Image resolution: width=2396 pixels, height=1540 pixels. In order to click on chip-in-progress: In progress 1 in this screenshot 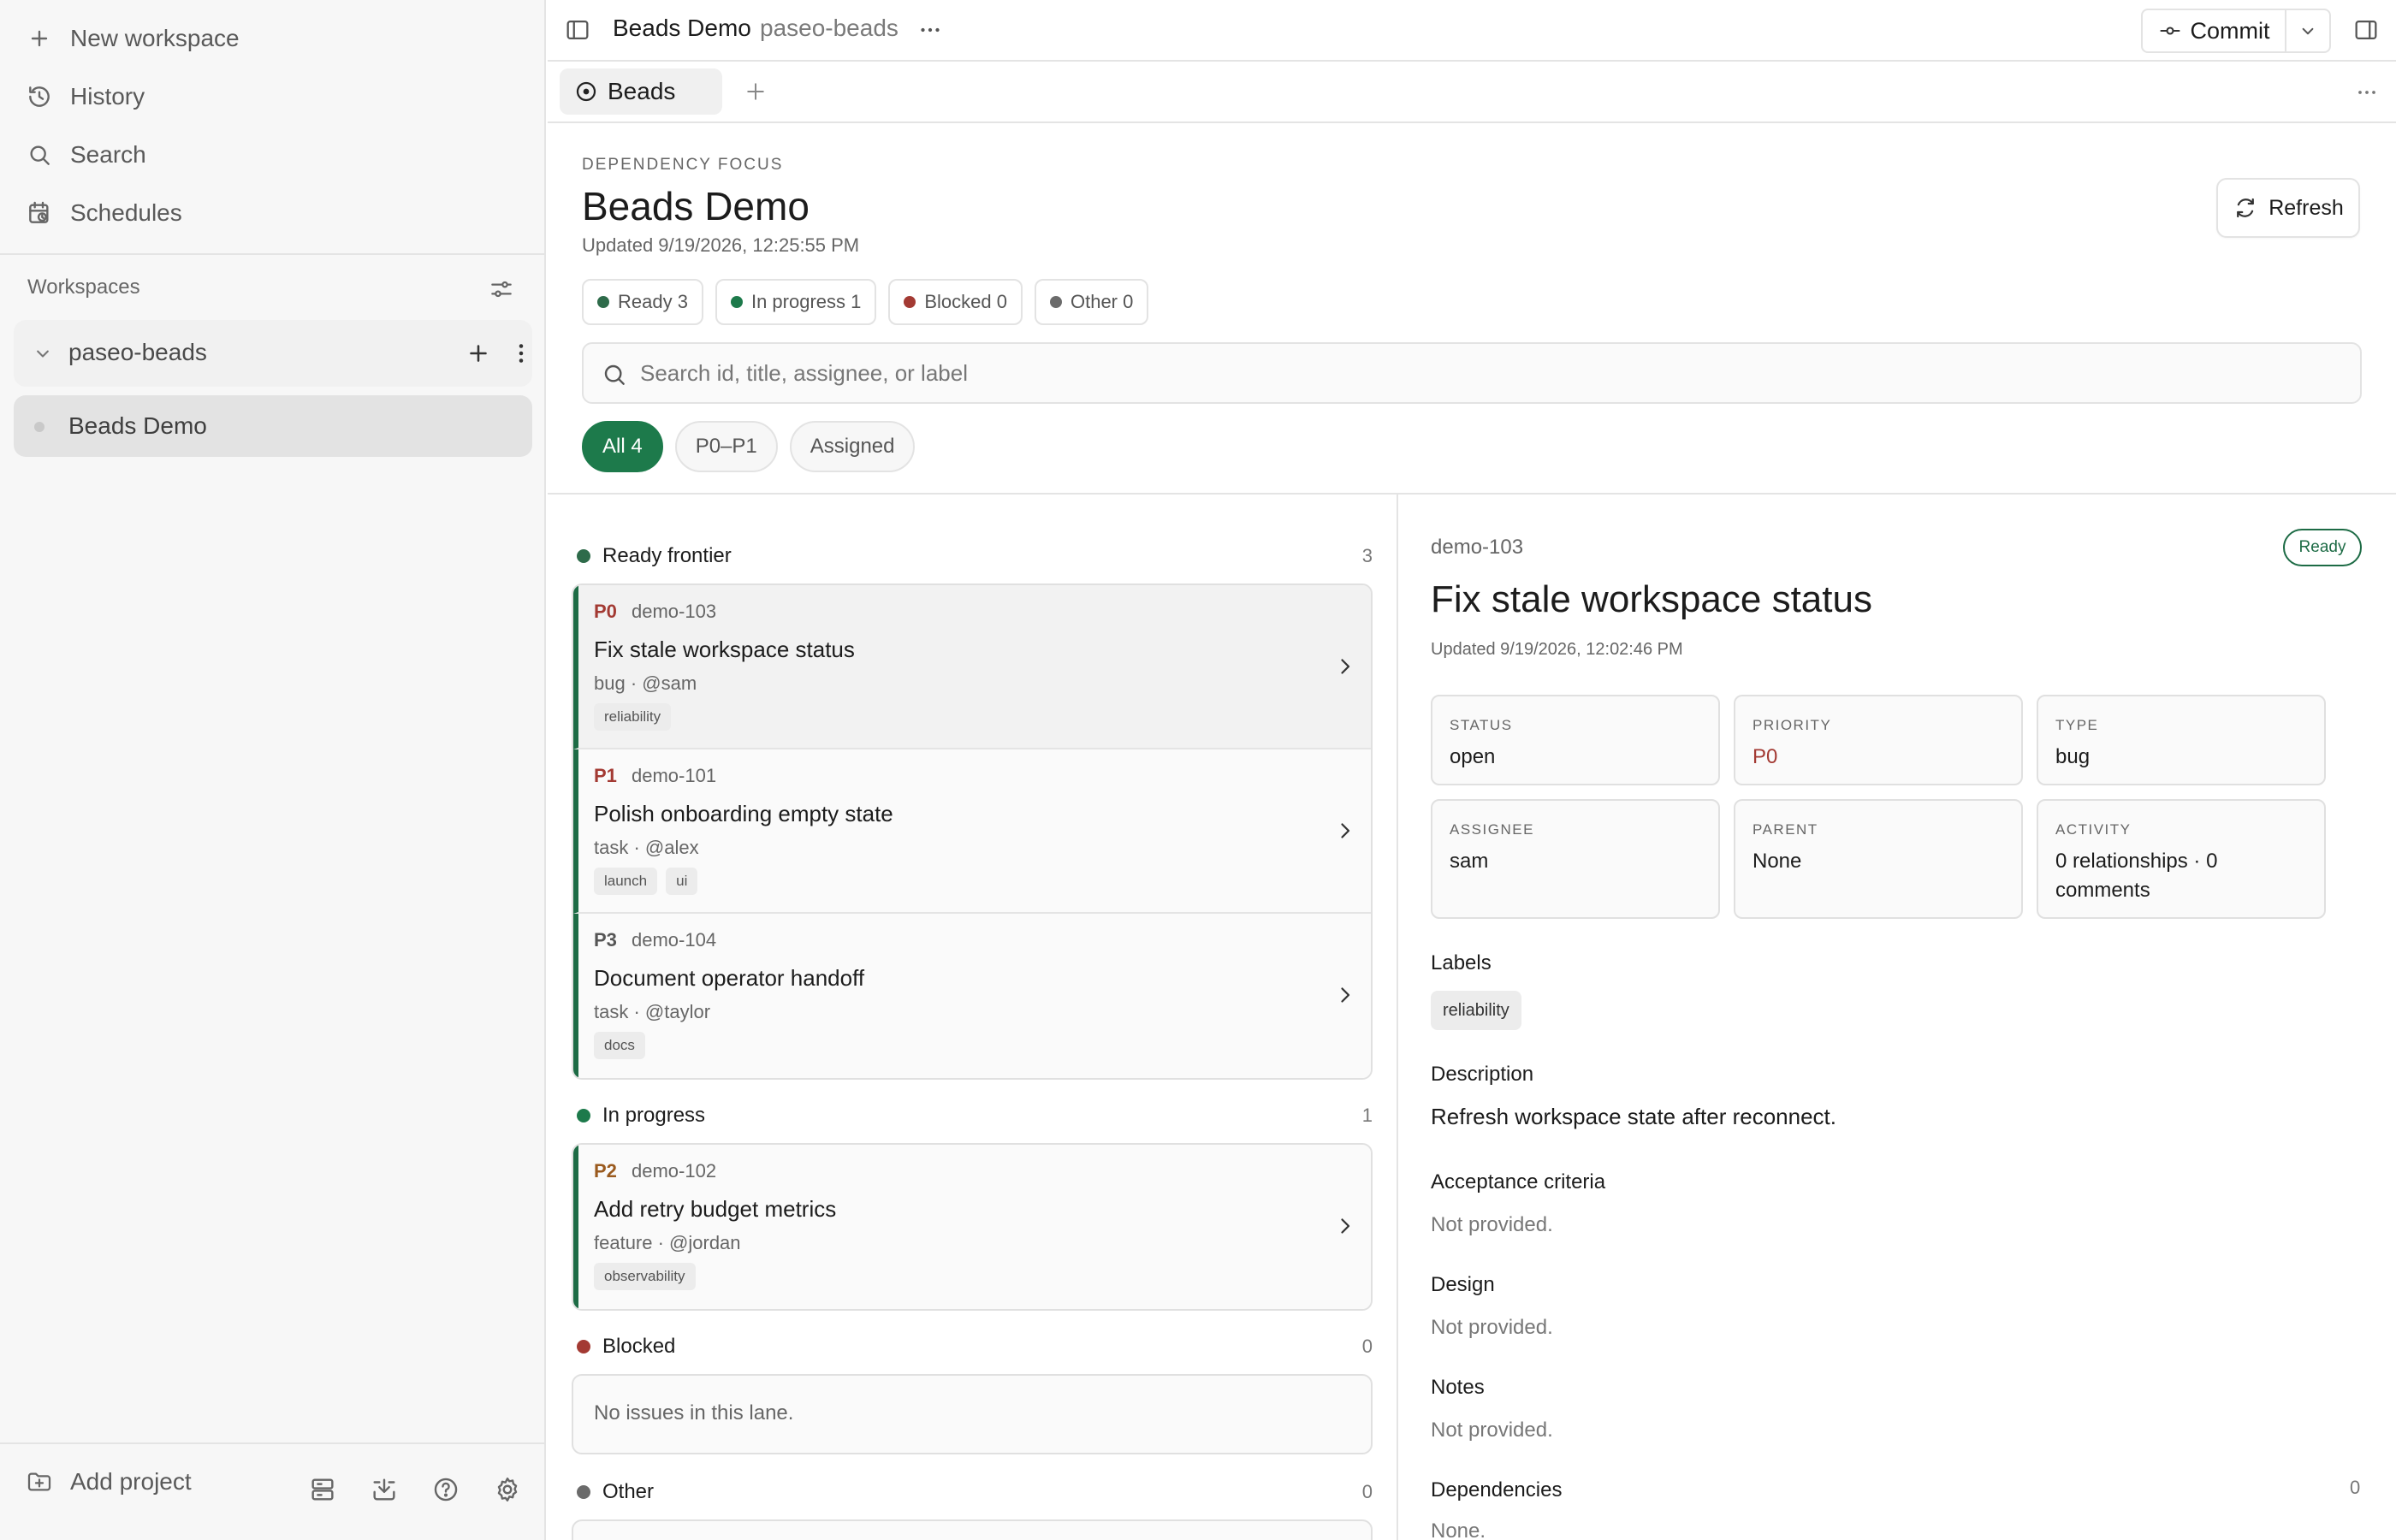, I will do `click(796, 302)`.